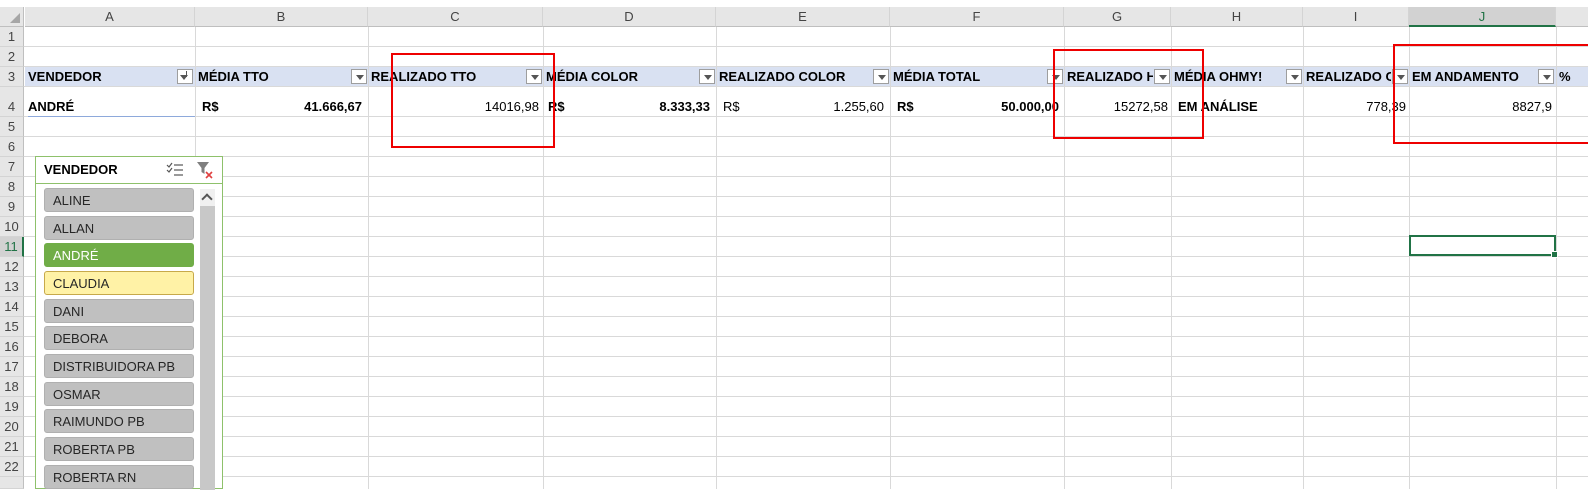 Image resolution: width=1588 pixels, height=490 pixels. I want to click on row-header-13: 13, so click(12, 287).